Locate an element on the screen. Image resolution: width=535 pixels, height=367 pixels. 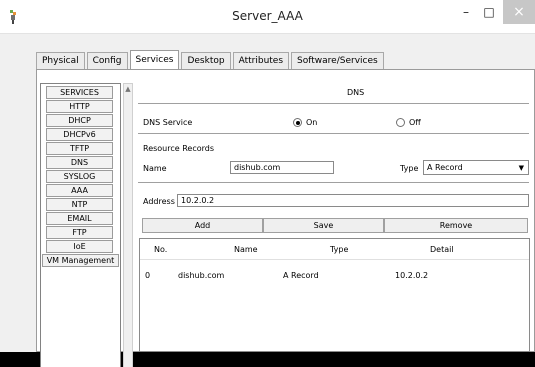
dns-service-label: DNS Service is located at coordinates (168, 122).